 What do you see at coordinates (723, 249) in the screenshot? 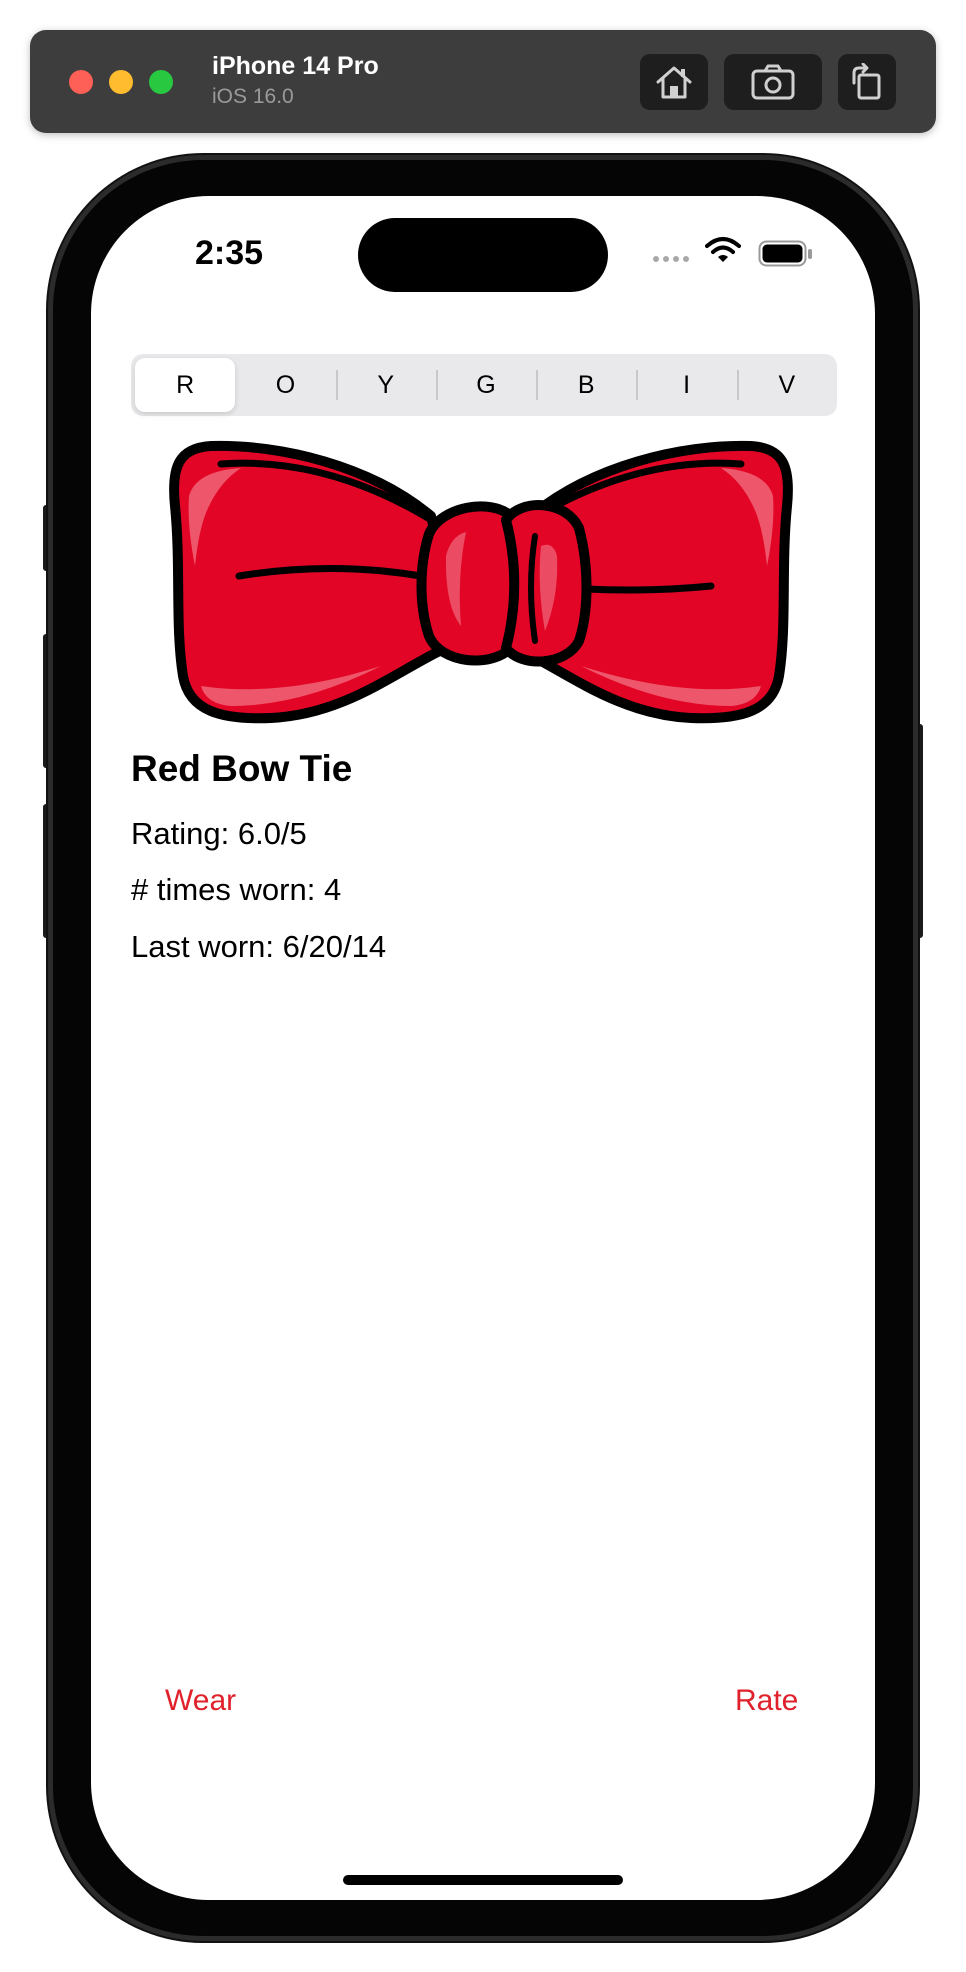
I see `wifi-icon` at bounding box center [723, 249].